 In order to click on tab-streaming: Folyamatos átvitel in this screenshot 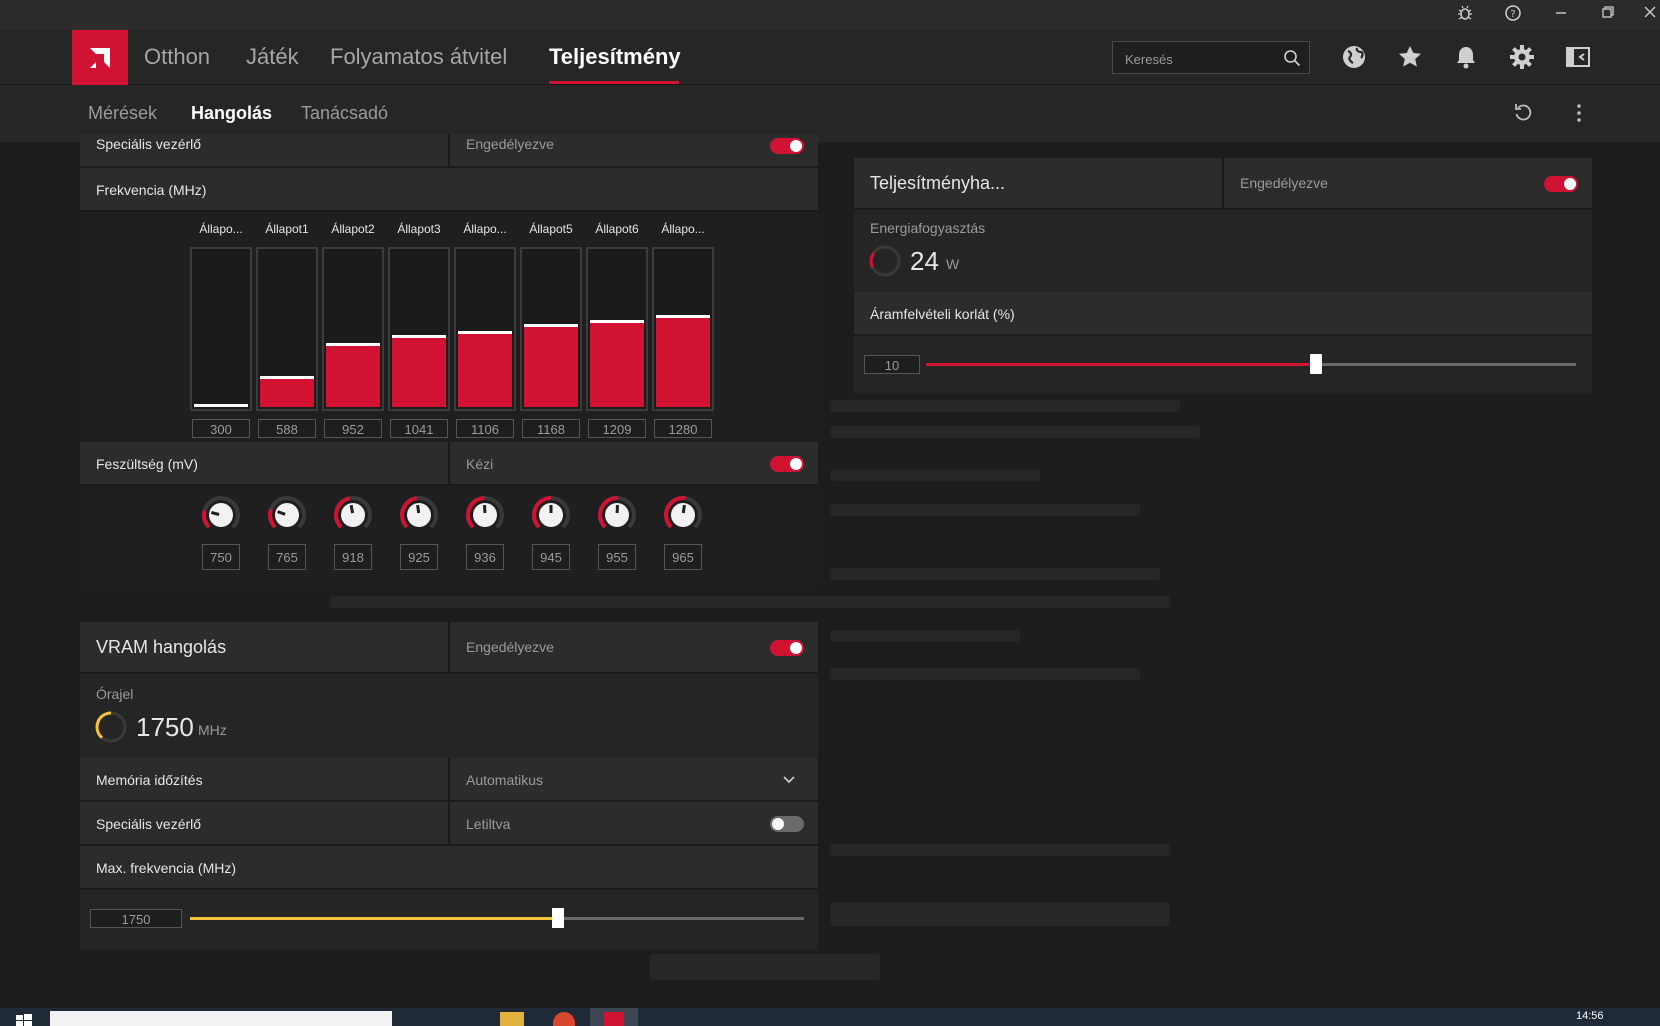, I will do `click(418, 57)`.